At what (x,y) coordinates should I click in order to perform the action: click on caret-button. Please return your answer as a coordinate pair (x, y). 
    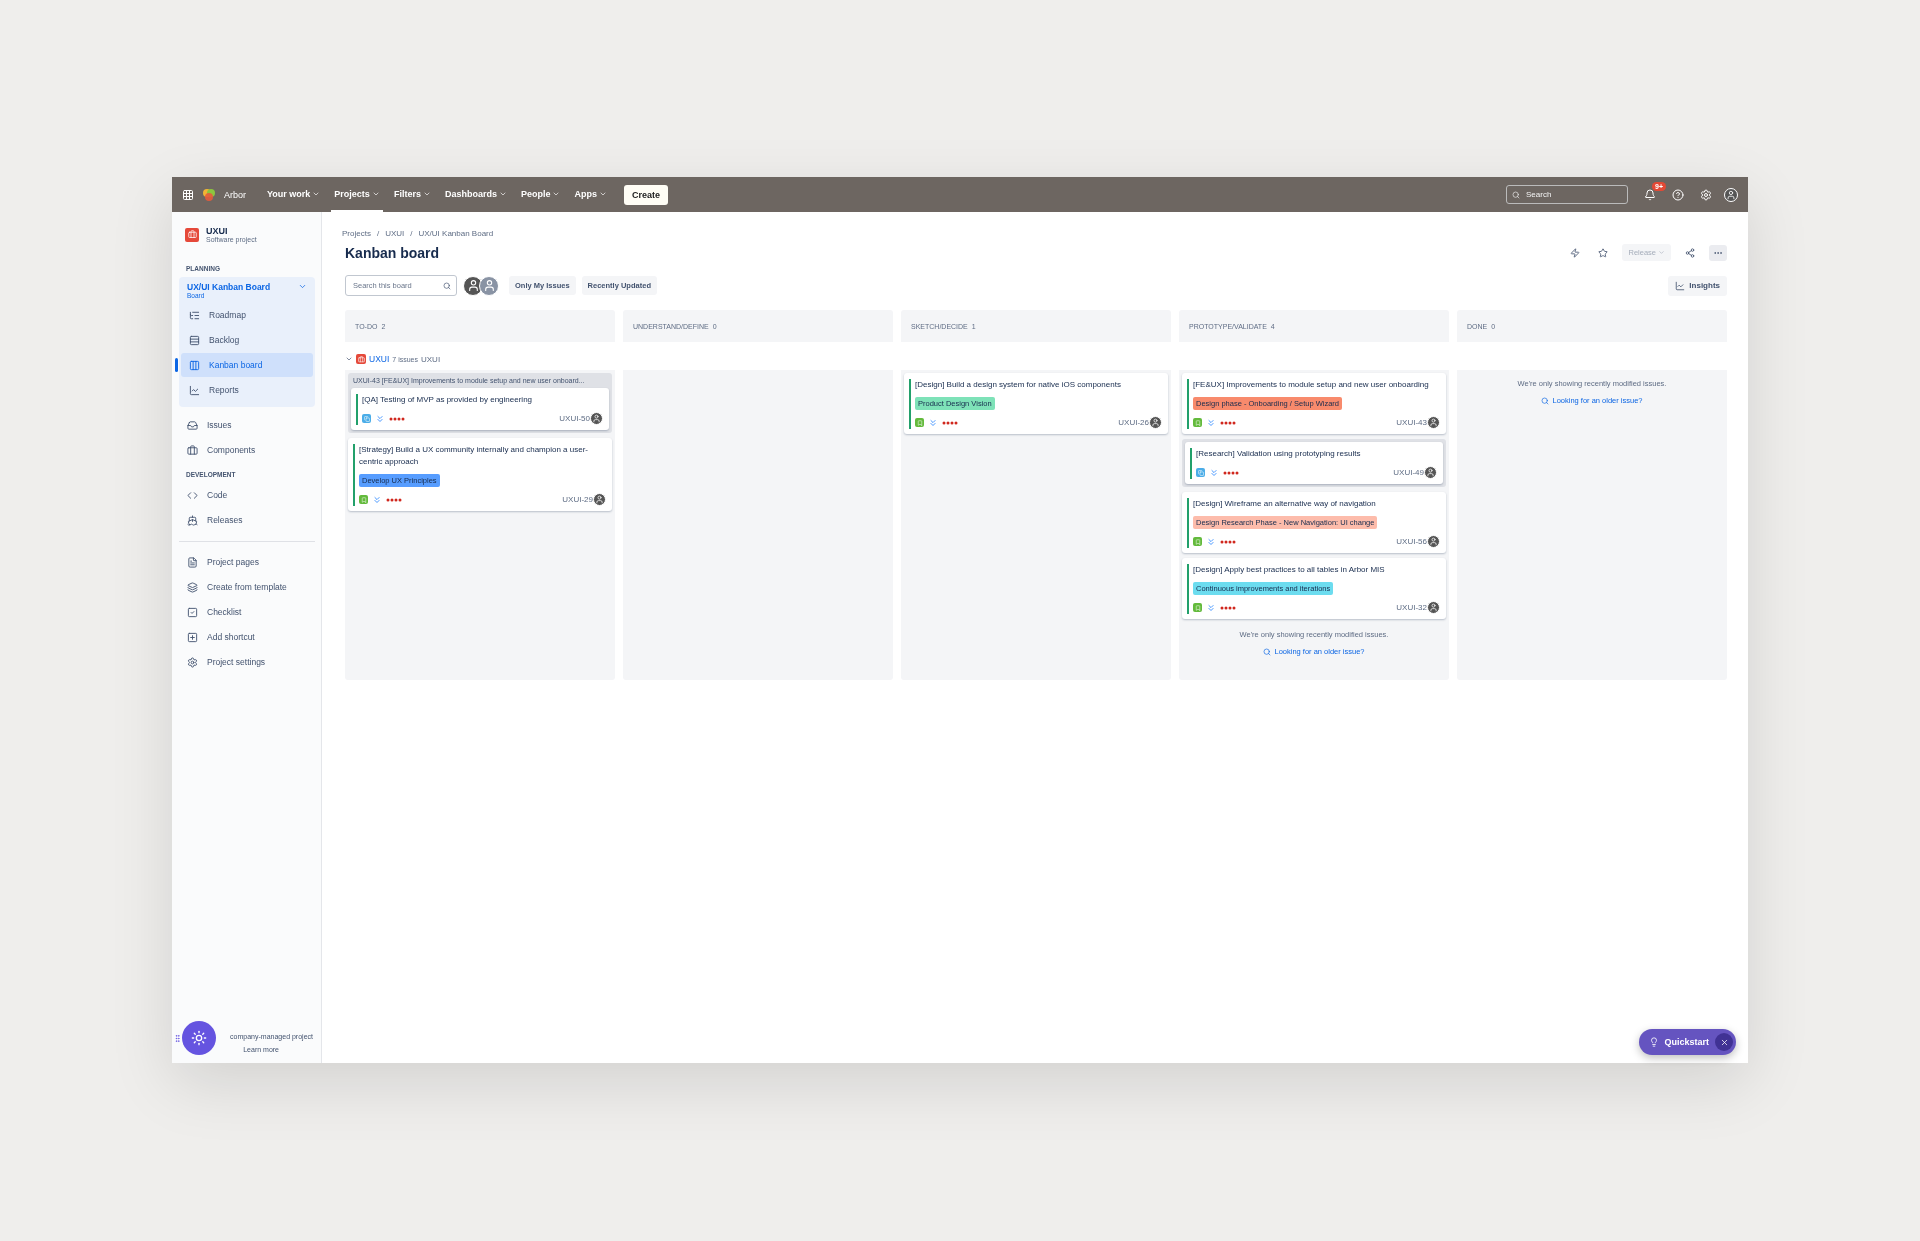
    Looking at the image, I should click on (349, 359).